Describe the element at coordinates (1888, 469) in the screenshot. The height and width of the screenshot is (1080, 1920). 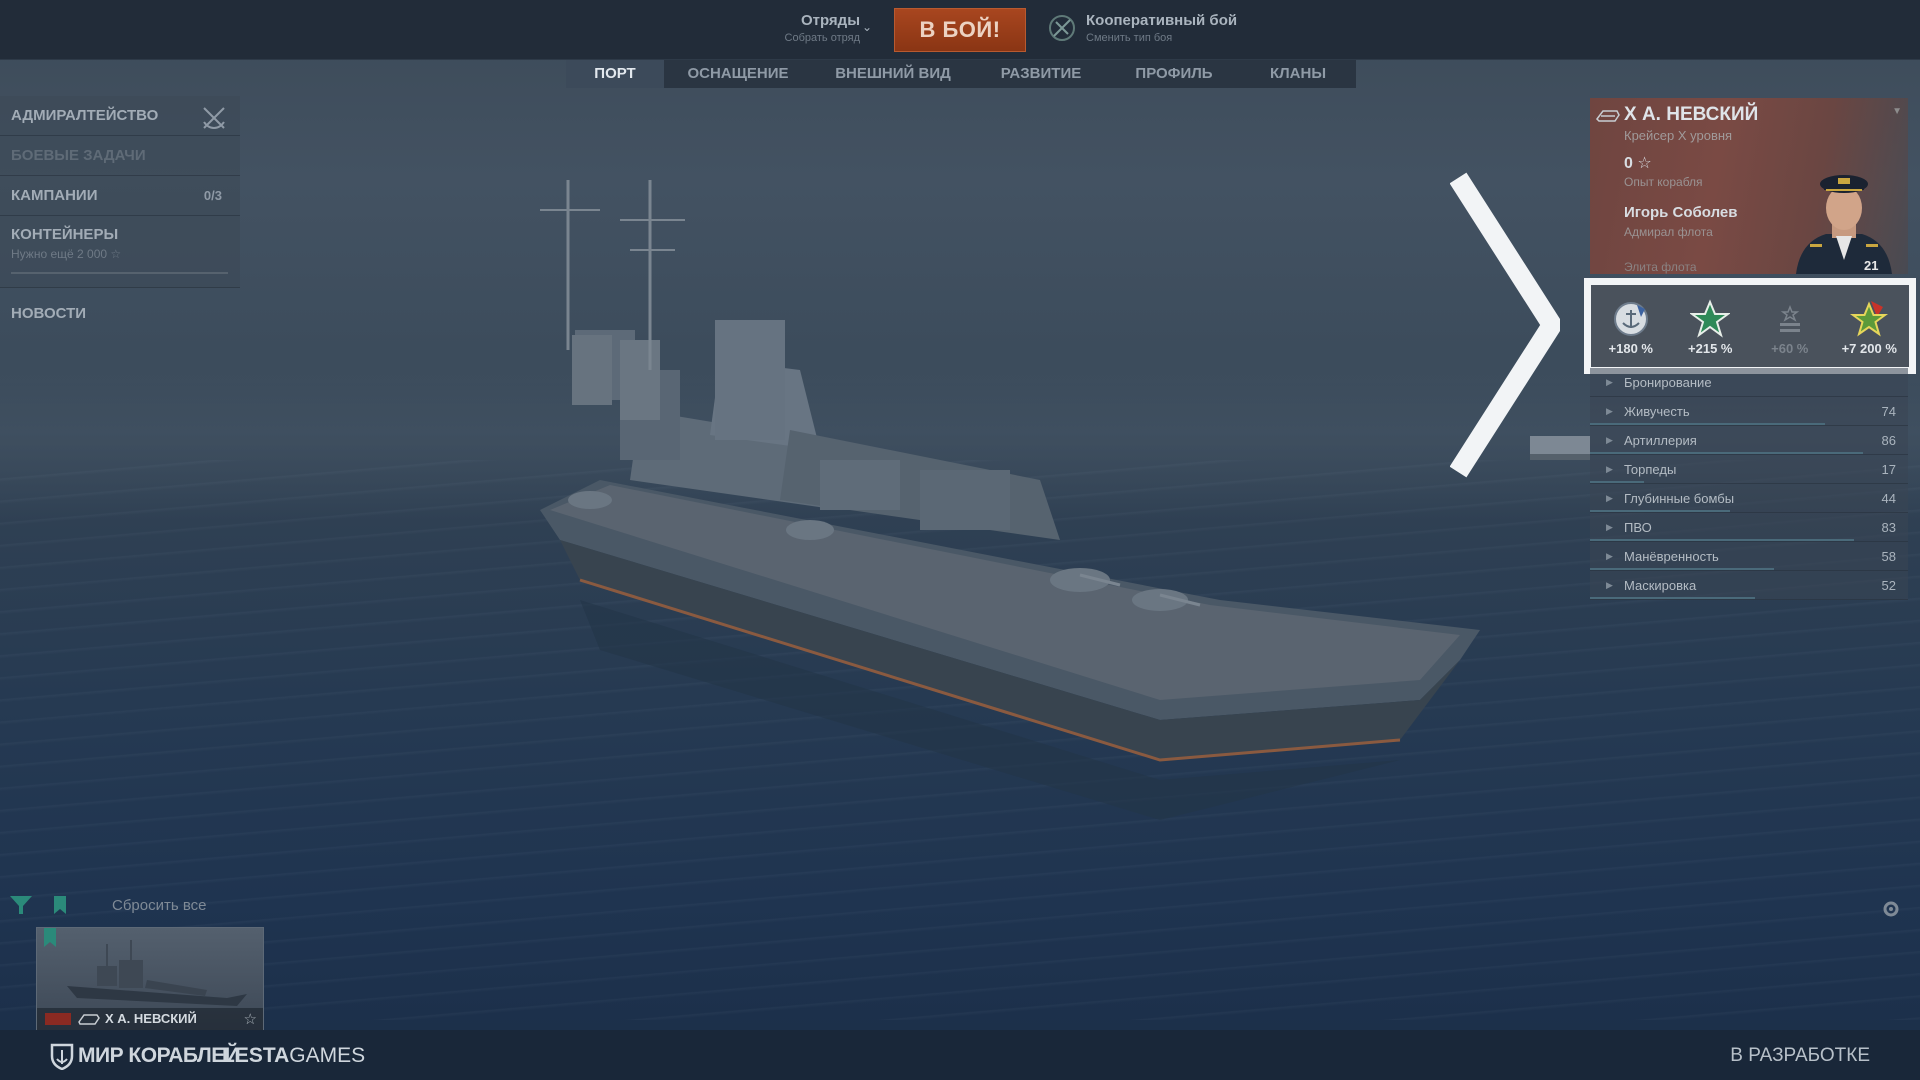
I see `stat-value: 17` at that location.